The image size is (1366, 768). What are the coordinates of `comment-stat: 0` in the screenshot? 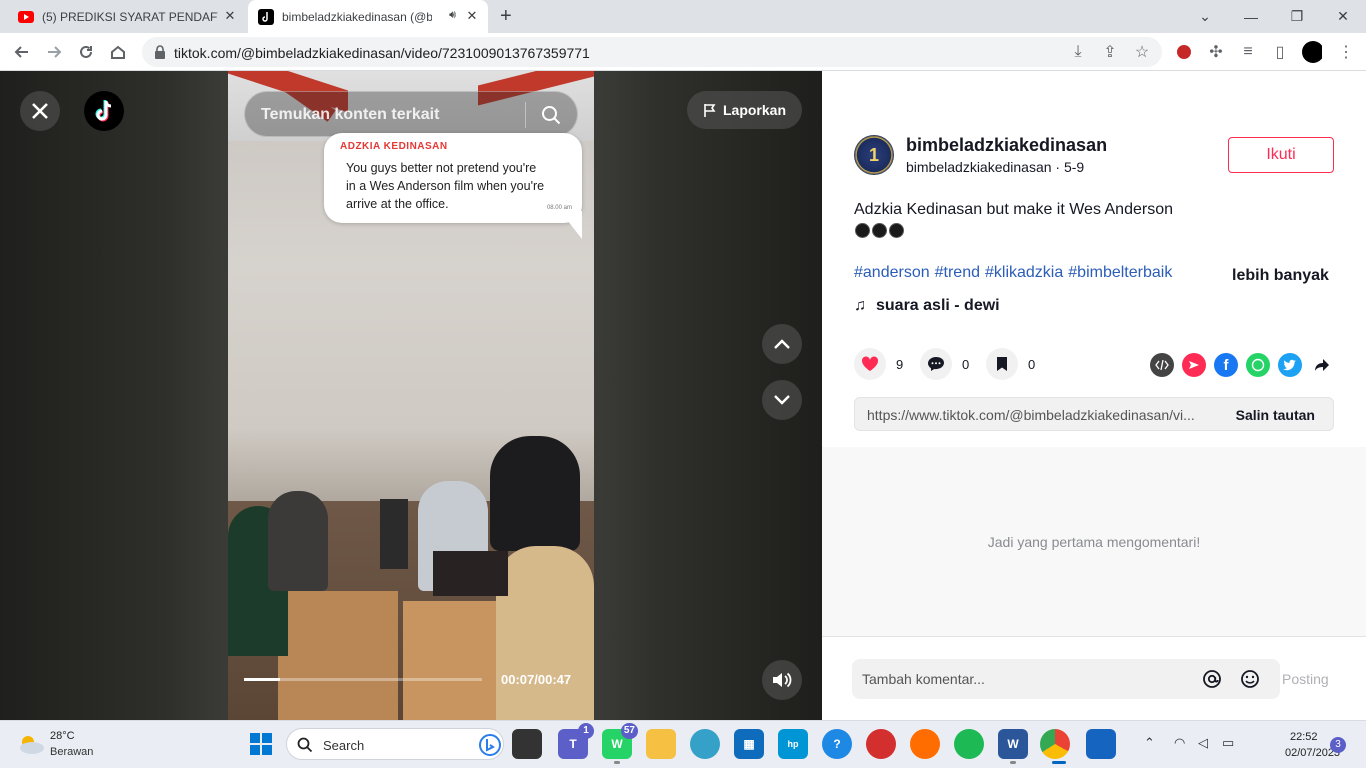 It's located at (944, 364).